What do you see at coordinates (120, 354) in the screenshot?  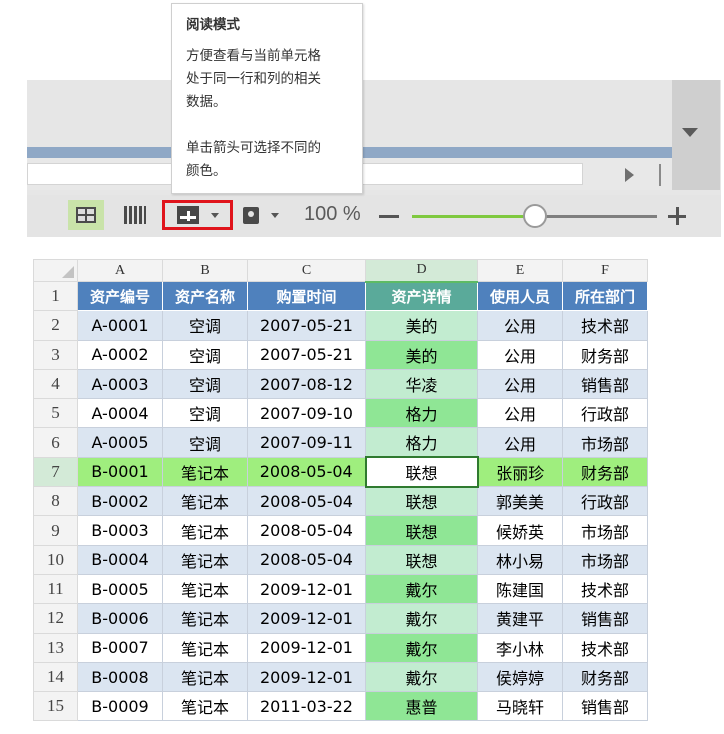 I see `table-cell: A-0002` at bounding box center [120, 354].